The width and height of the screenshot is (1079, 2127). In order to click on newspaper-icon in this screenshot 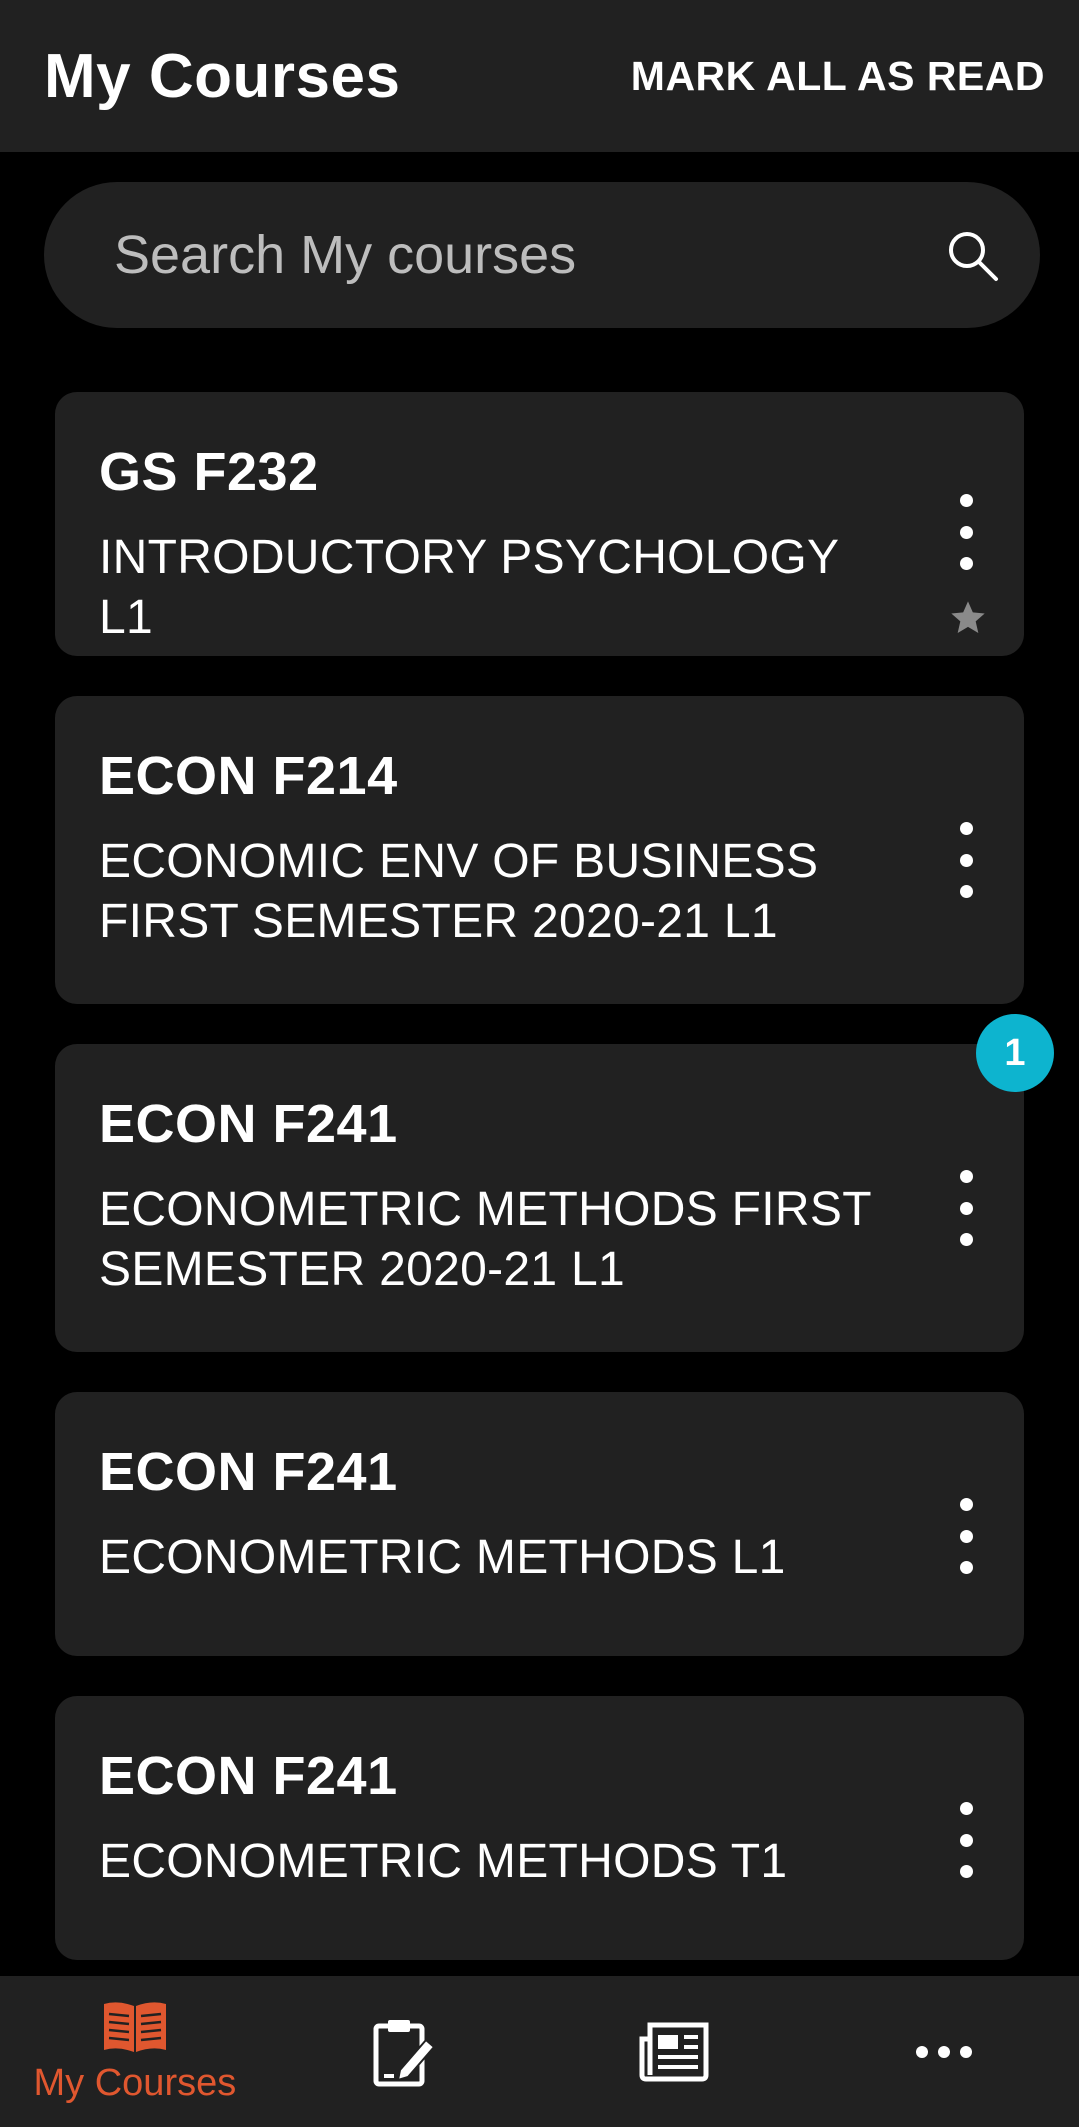, I will do `click(674, 2051)`.